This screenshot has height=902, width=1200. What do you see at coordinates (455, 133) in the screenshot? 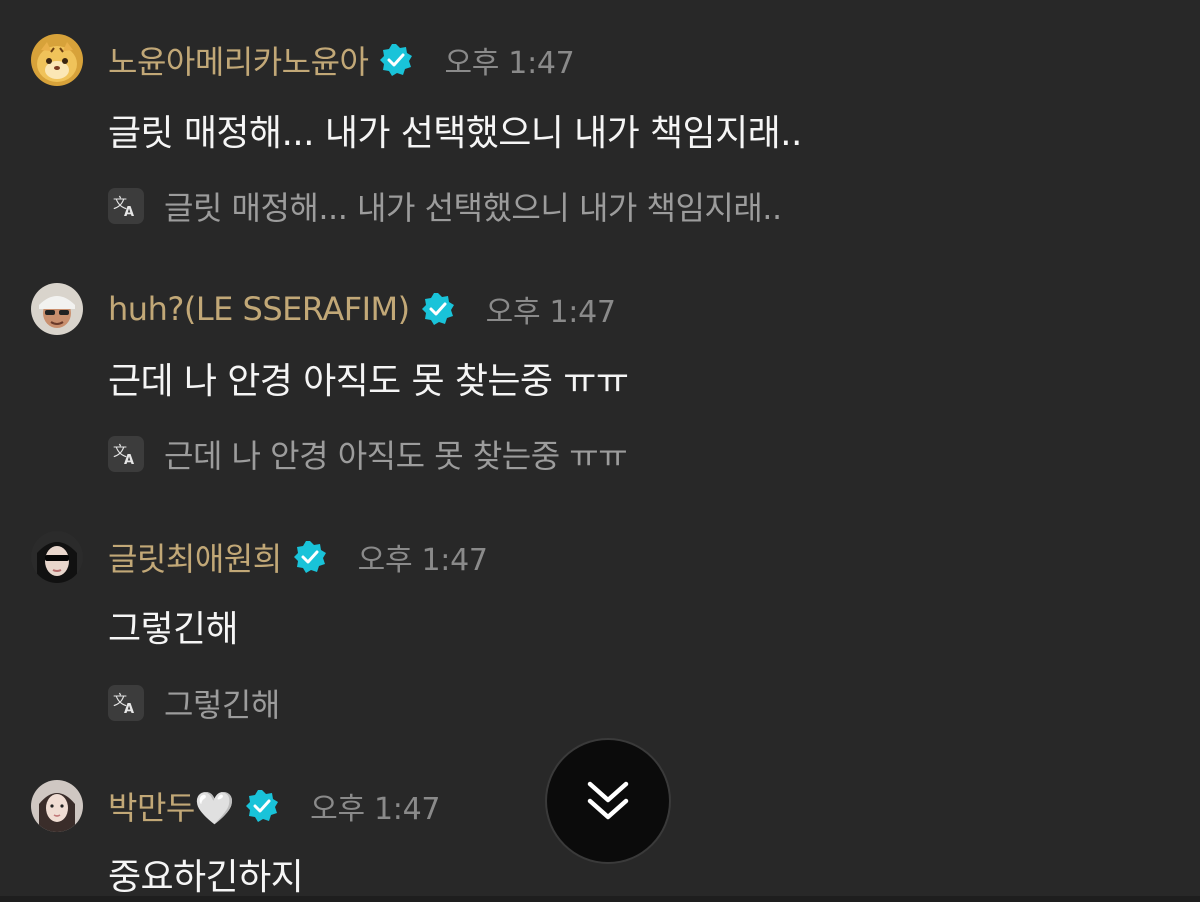
I see `message-text: 글릿 매정해... 내가 선택했으니 내가 책임지래..` at bounding box center [455, 133].